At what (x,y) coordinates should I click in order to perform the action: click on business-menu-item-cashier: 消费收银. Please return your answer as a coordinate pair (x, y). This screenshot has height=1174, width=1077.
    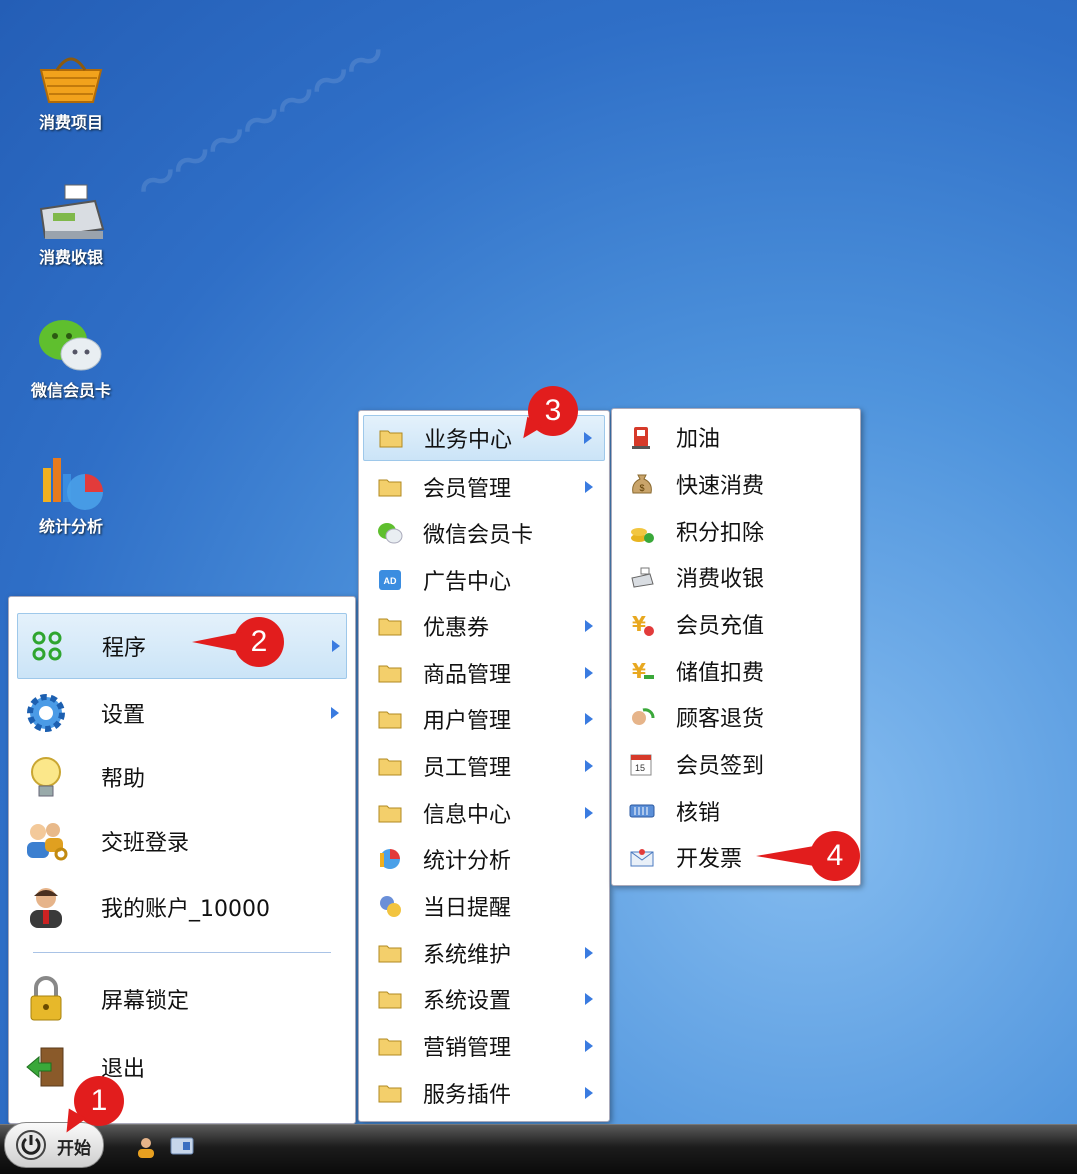
    Looking at the image, I should click on (736, 577).